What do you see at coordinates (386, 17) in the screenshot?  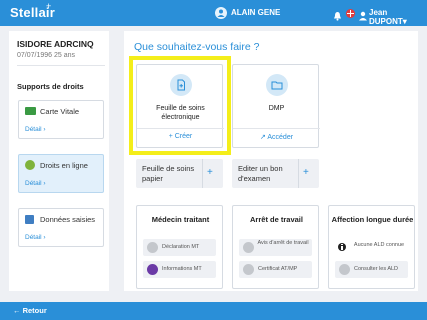 I see `user-name: Jean DUPONT` at bounding box center [386, 17].